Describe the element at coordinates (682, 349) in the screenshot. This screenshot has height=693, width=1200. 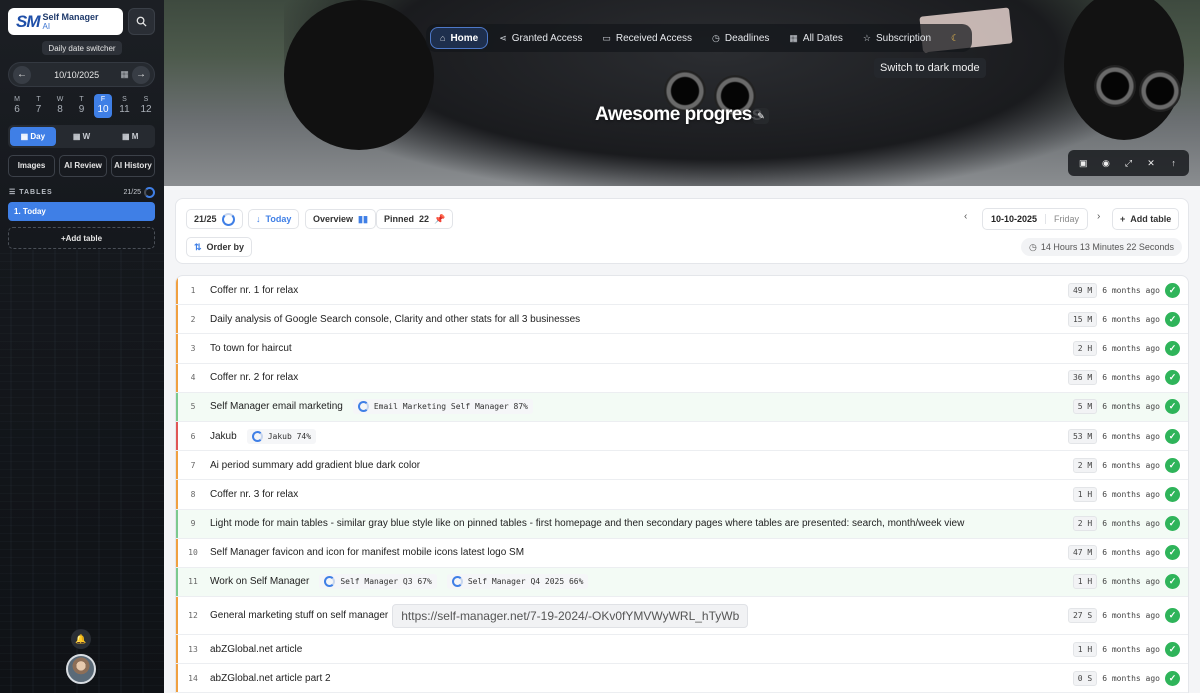
I see `table-row: 3 To town for haircut 2 H6 months ago ✓` at that location.